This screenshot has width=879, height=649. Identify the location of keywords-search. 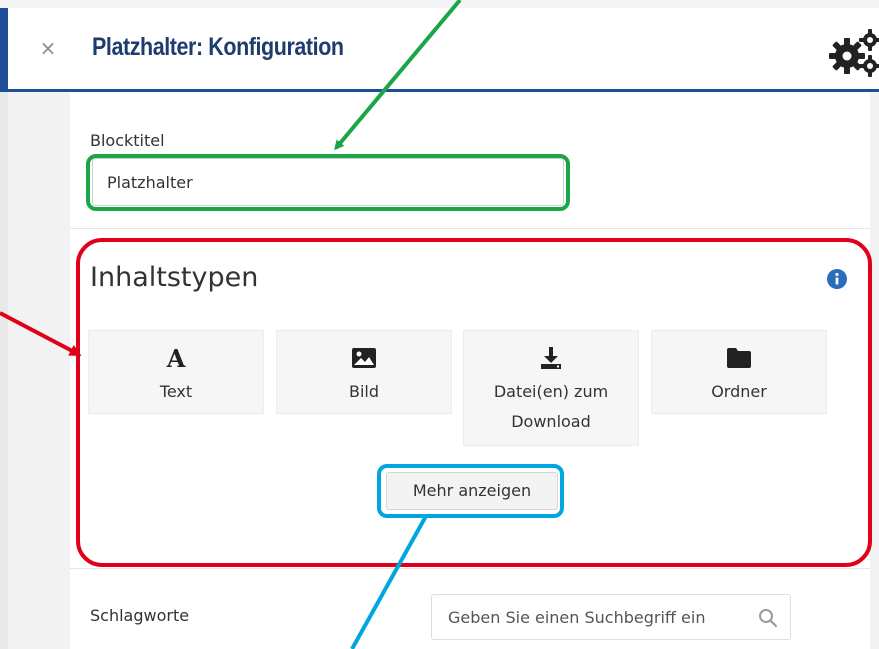
(611, 617).